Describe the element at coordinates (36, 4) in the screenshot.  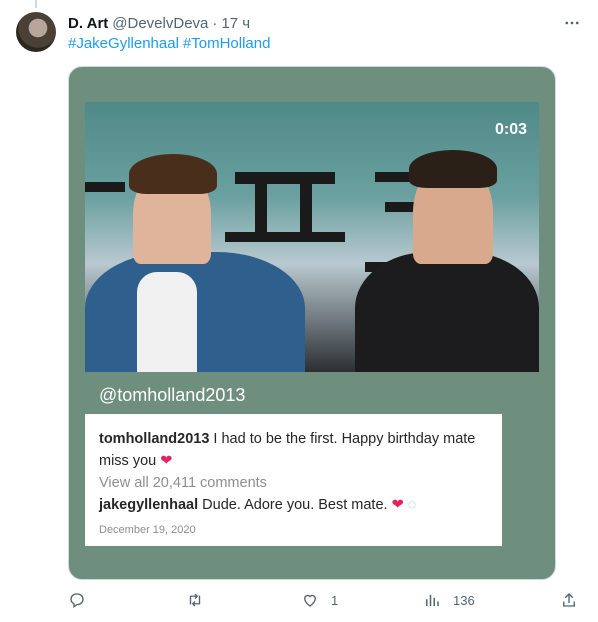
I see `thread-line` at that location.